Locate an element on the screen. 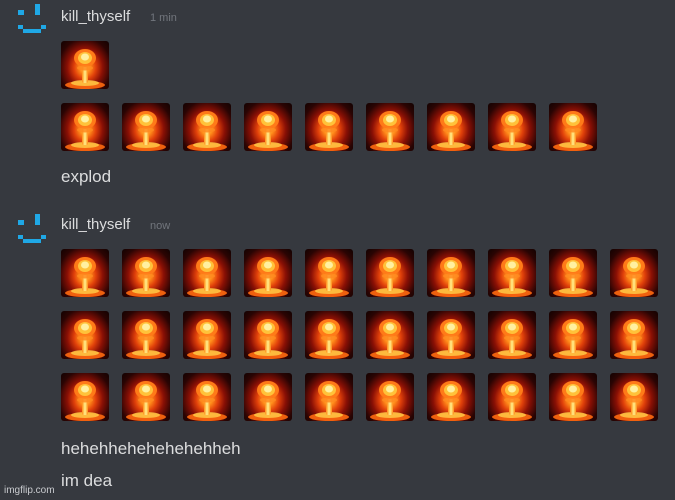 Image resolution: width=675 pixels, height=500 pixels. timestamp: now is located at coordinates (160, 226).